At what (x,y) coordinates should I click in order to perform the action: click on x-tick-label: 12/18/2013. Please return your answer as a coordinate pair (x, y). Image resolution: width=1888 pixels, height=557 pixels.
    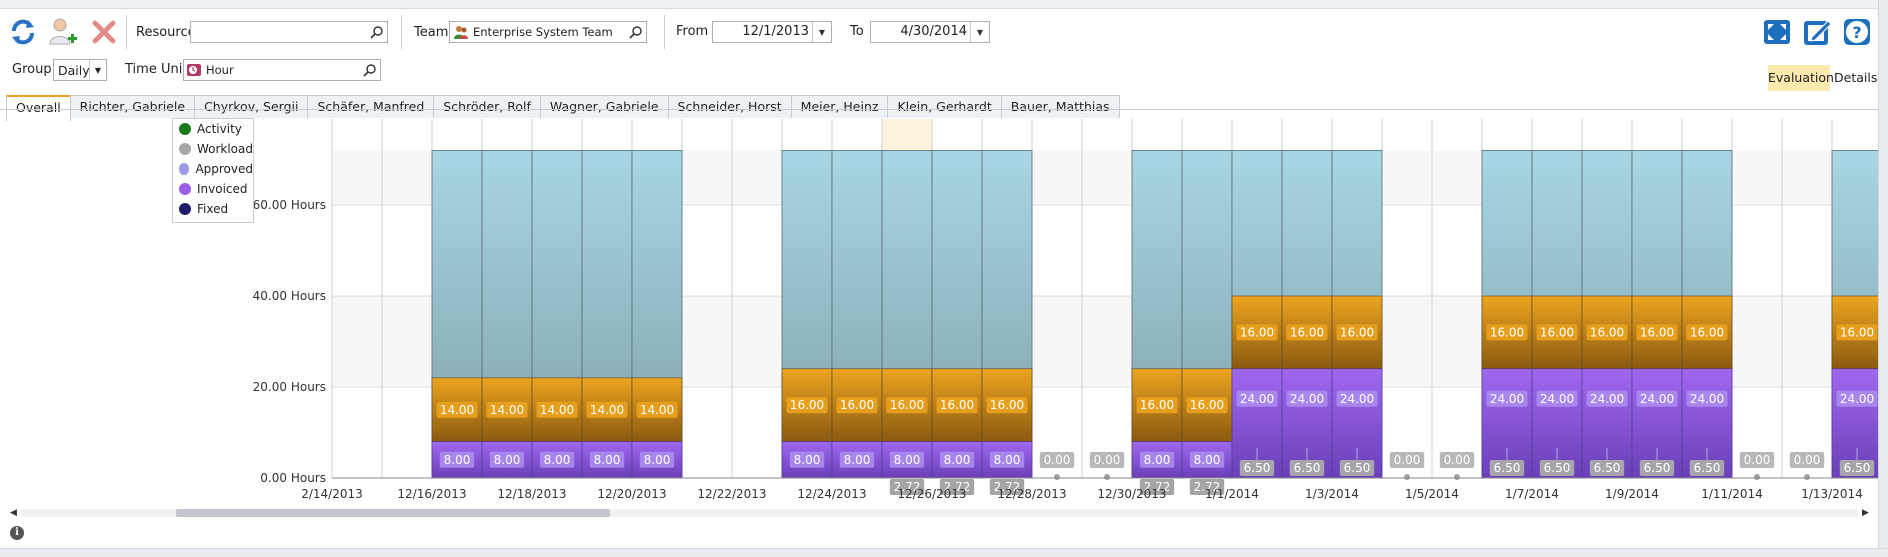
    Looking at the image, I should click on (531, 494).